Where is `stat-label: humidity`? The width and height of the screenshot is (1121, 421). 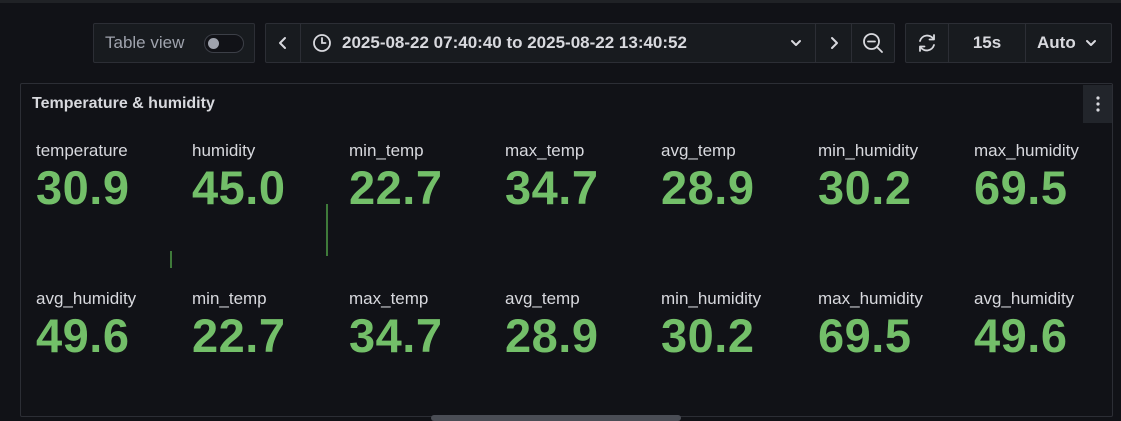
stat-label: humidity is located at coordinates (224, 150).